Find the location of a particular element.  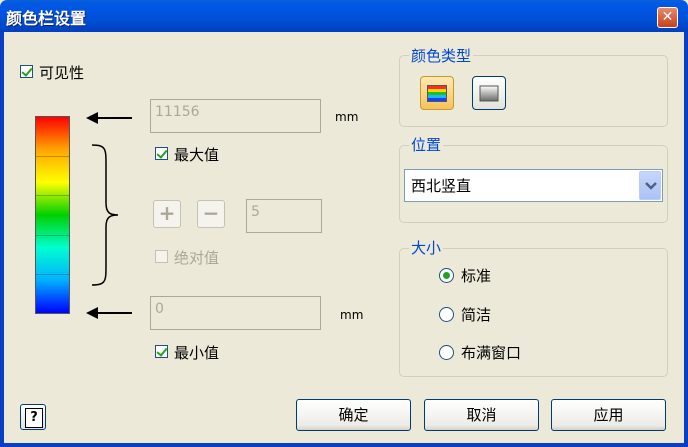

title-bar is located at coordinates (344, 16).